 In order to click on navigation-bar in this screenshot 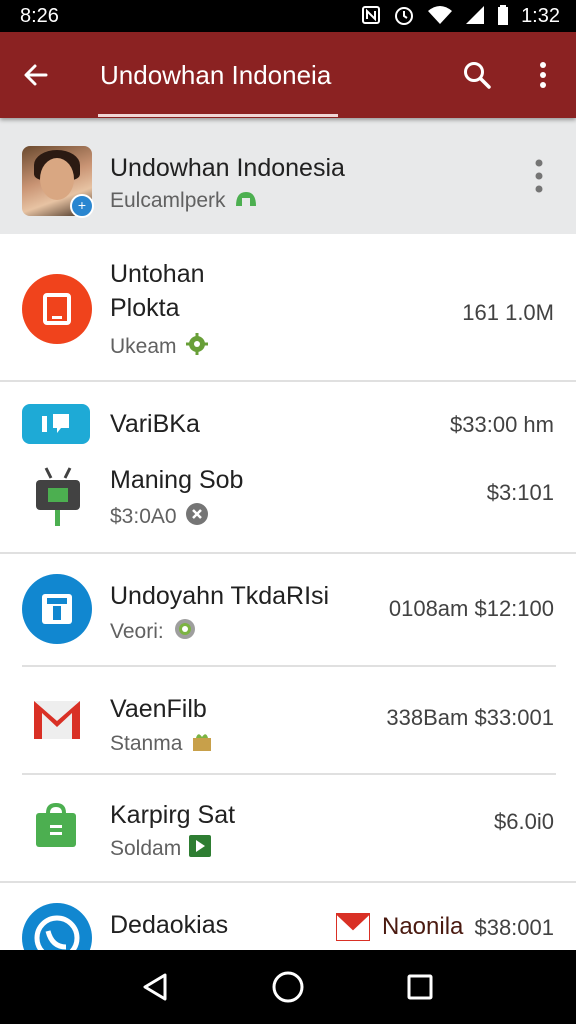, I will do `click(288, 987)`.